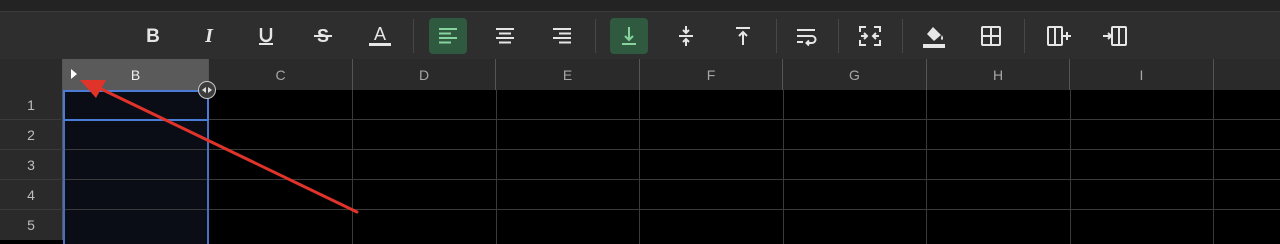  Describe the element at coordinates (640, 5) in the screenshot. I see `window-top-strip` at that location.